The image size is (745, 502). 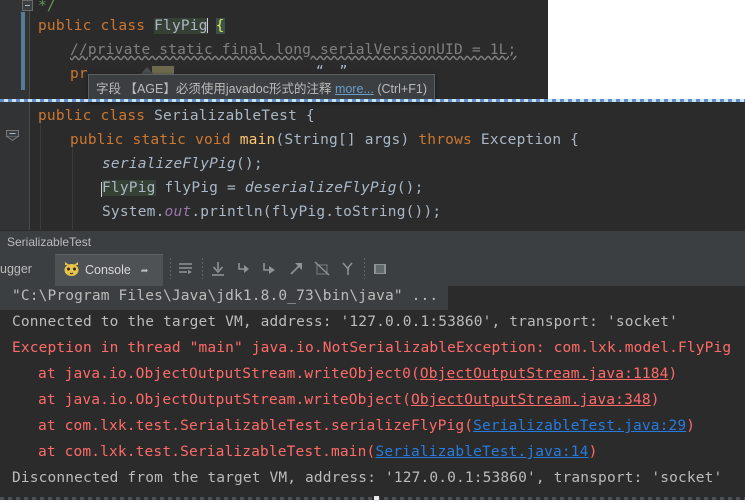 What do you see at coordinates (79, 74) in the screenshot?
I see `upper-line-private-partial: pr` at bounding box center [79, 74].